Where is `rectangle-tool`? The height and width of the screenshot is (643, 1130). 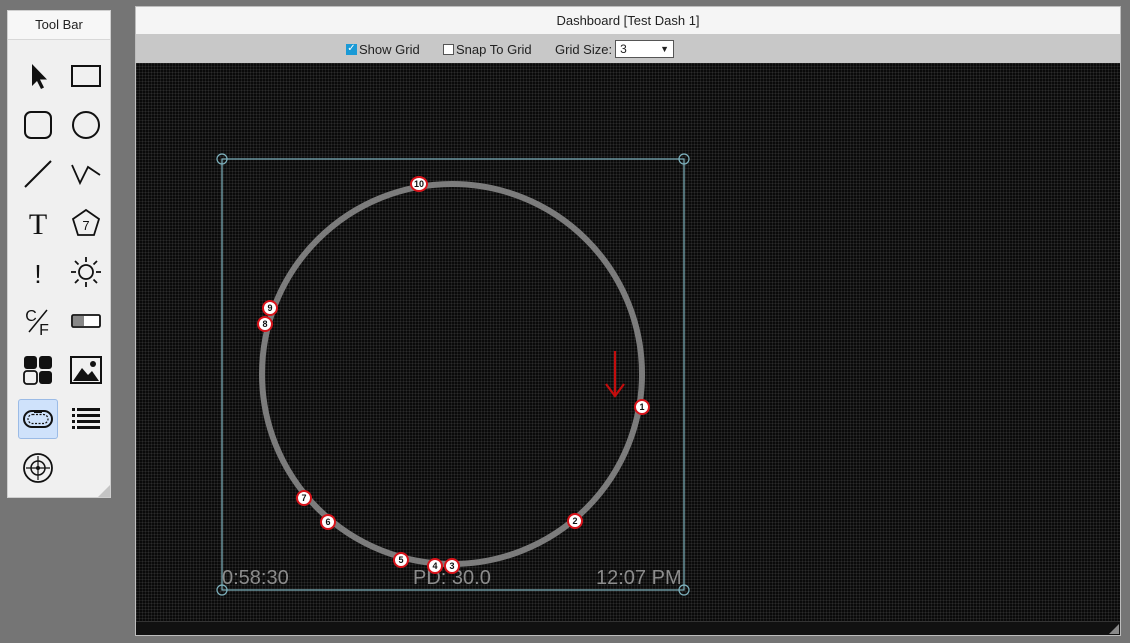
rectangle-tool is located at coordinates (86, 75).